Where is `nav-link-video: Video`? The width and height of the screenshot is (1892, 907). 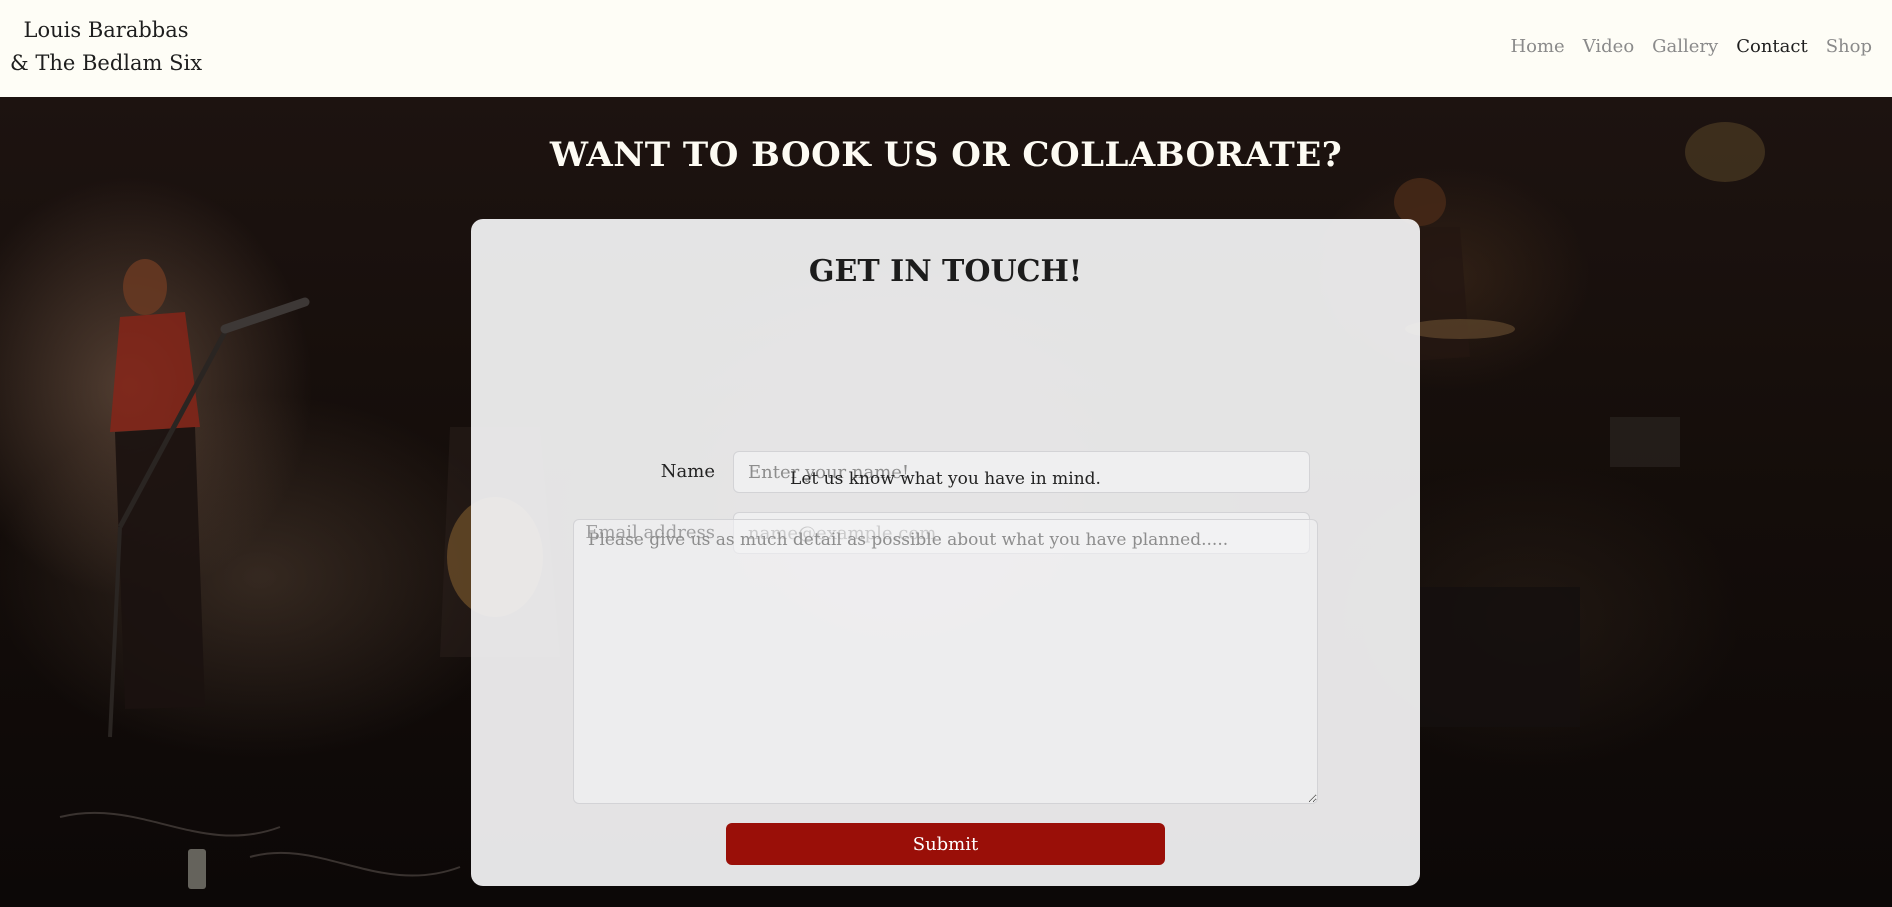
nav-link-video: Video is located at coordinates (1608, 47).